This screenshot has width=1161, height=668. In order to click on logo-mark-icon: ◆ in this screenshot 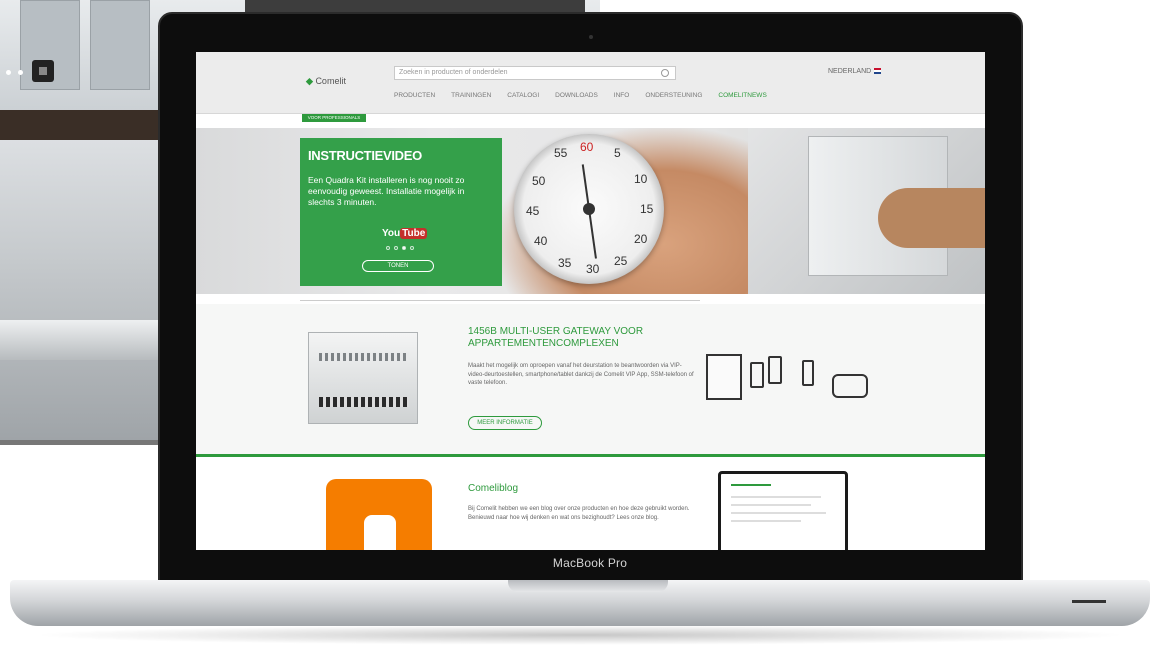, I will do `click(309, 81)`.